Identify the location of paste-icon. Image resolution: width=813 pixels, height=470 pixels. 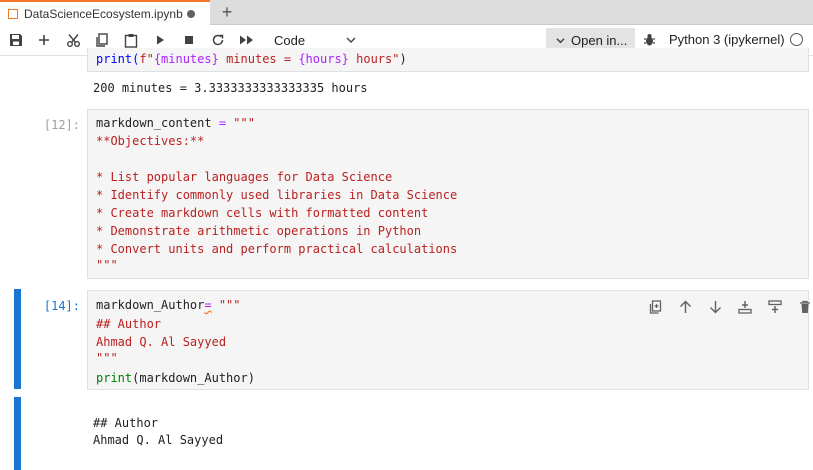
(131, 40).